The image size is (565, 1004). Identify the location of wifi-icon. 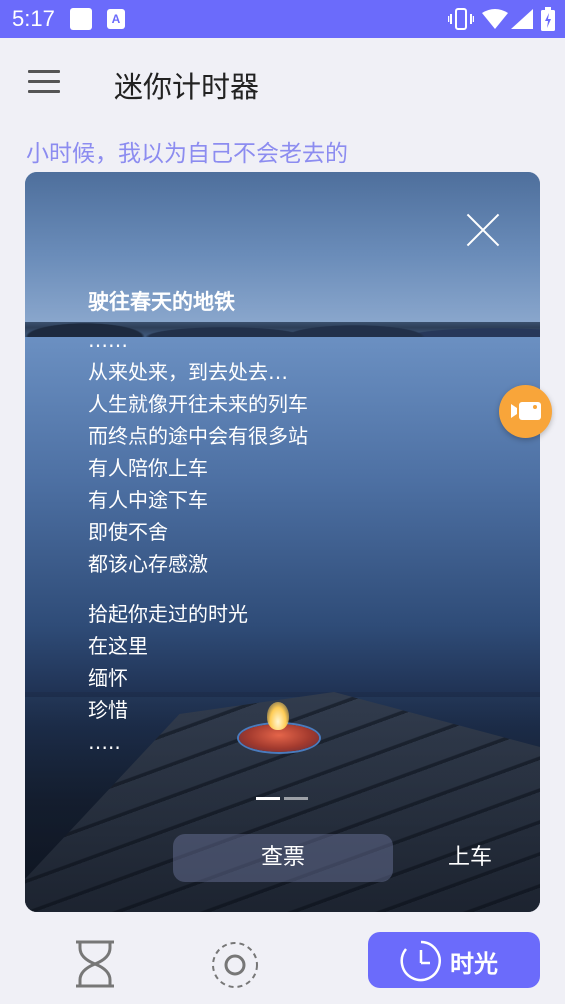
(495, 19).